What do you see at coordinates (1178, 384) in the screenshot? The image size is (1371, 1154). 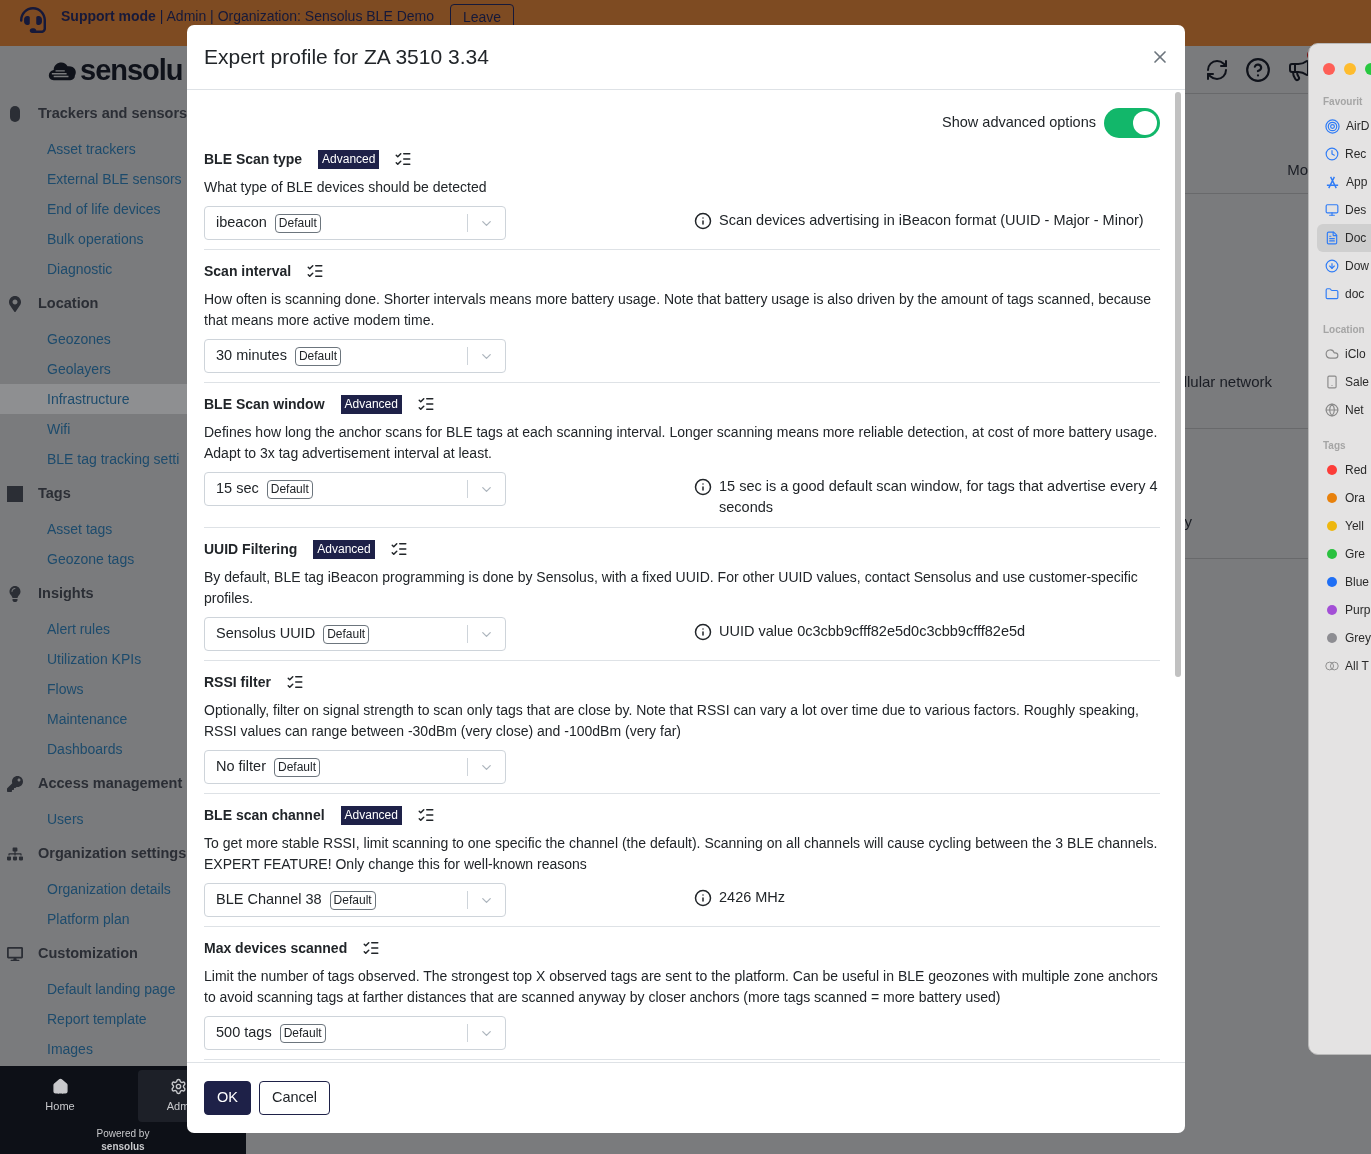 I see `scrollbar-thumb` at bounding box center [1178, 384].